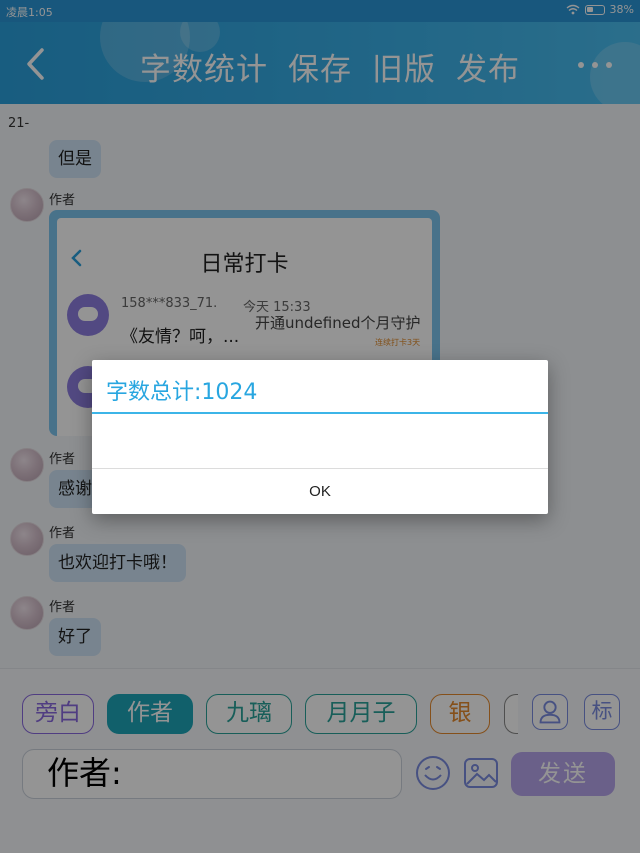  I want to click on word-count-dialog: 字数总计:1024 OK, so click(320, 437).